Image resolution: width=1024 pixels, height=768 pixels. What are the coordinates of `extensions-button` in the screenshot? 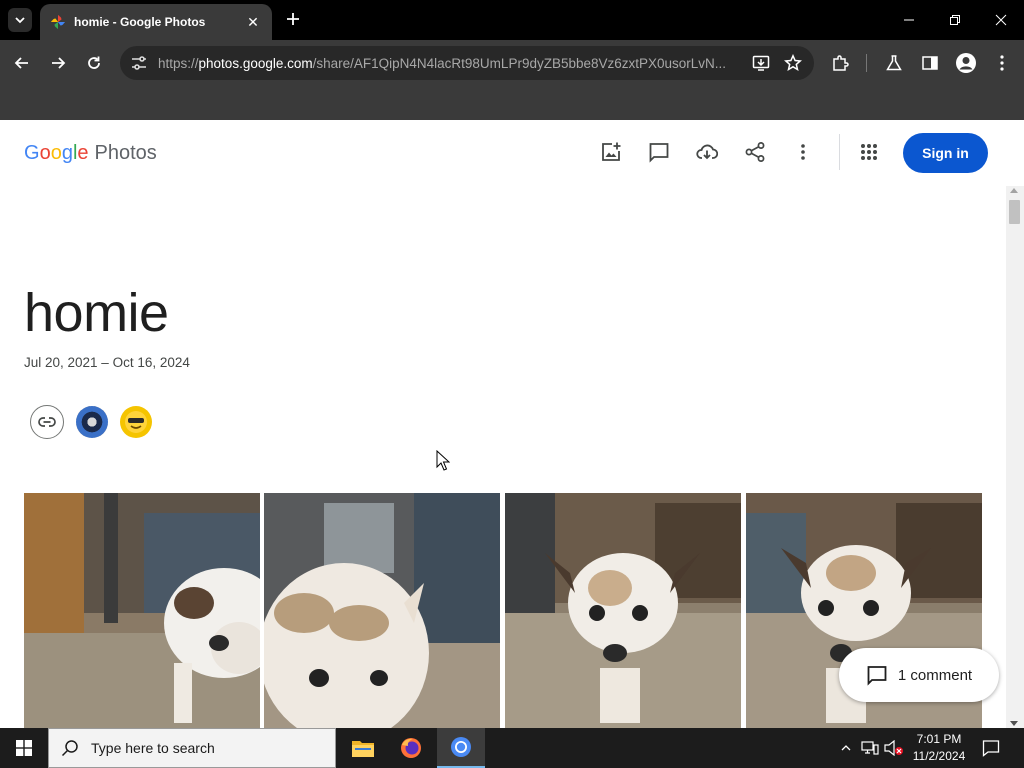 It's located at (840, 63).